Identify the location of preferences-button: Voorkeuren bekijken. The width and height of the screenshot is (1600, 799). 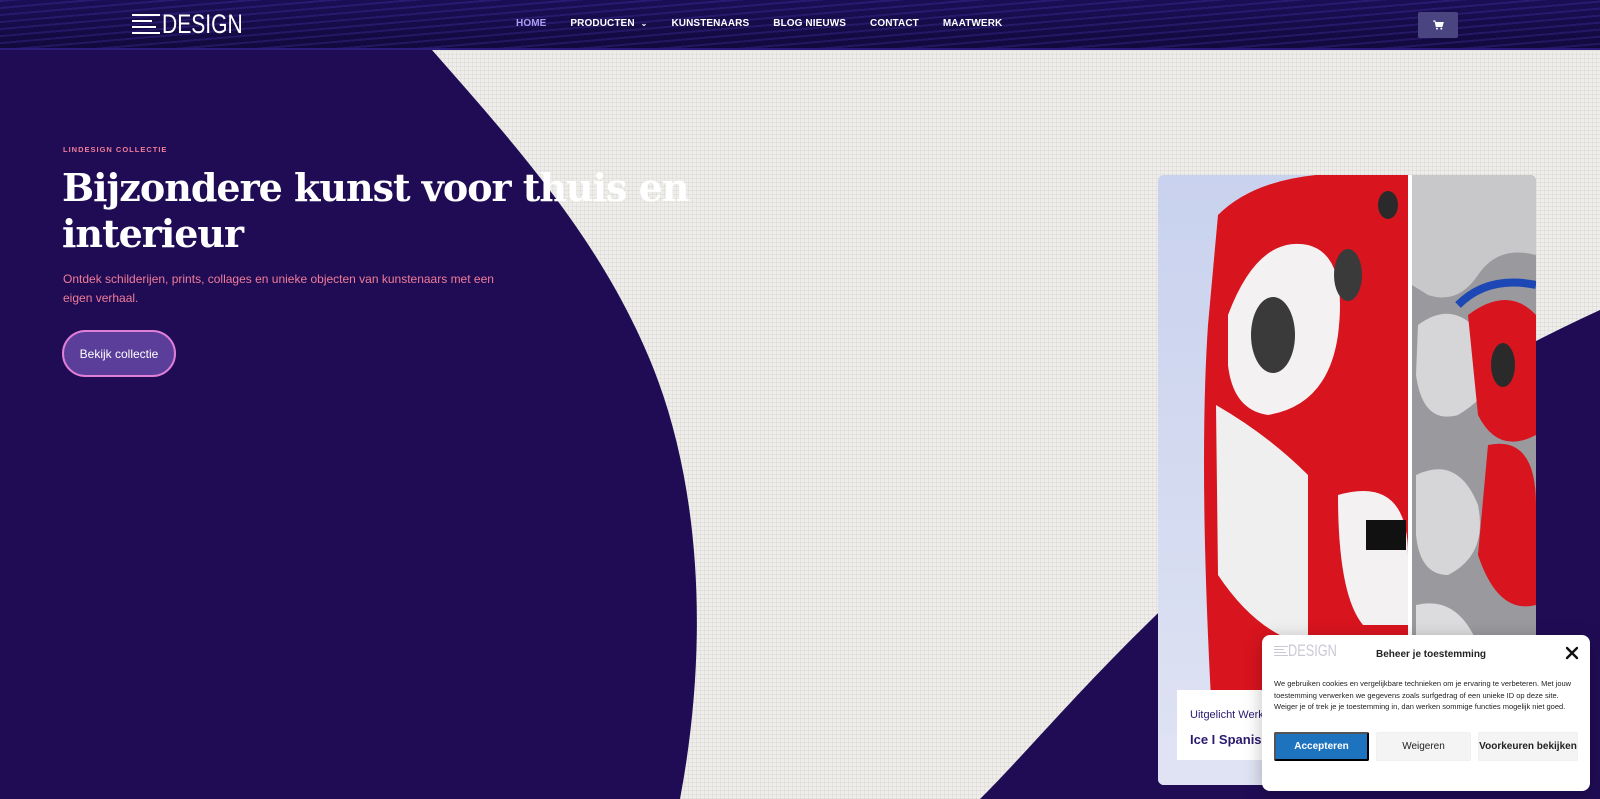
(1528, 746).